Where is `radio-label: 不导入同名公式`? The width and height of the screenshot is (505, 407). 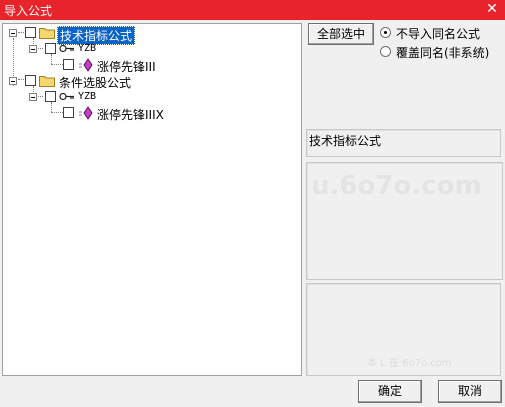
radio-label: 不导入同名公式 is located at coordinates (438, 34).